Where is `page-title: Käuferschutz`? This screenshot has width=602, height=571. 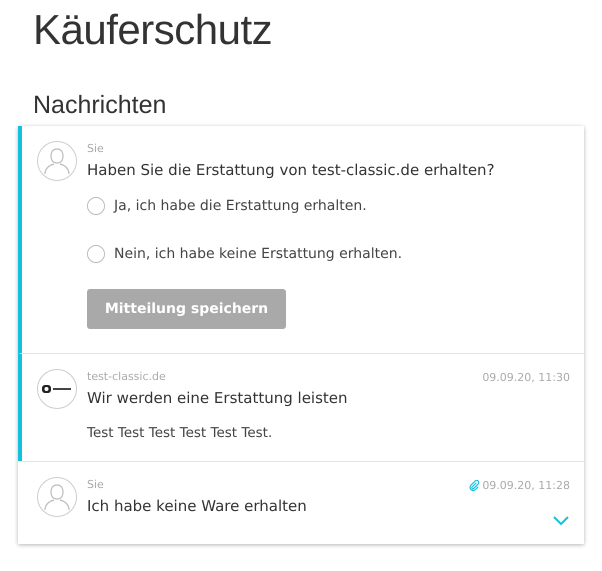
page-title: Käuferschutz is located at coordinates (153, 30).